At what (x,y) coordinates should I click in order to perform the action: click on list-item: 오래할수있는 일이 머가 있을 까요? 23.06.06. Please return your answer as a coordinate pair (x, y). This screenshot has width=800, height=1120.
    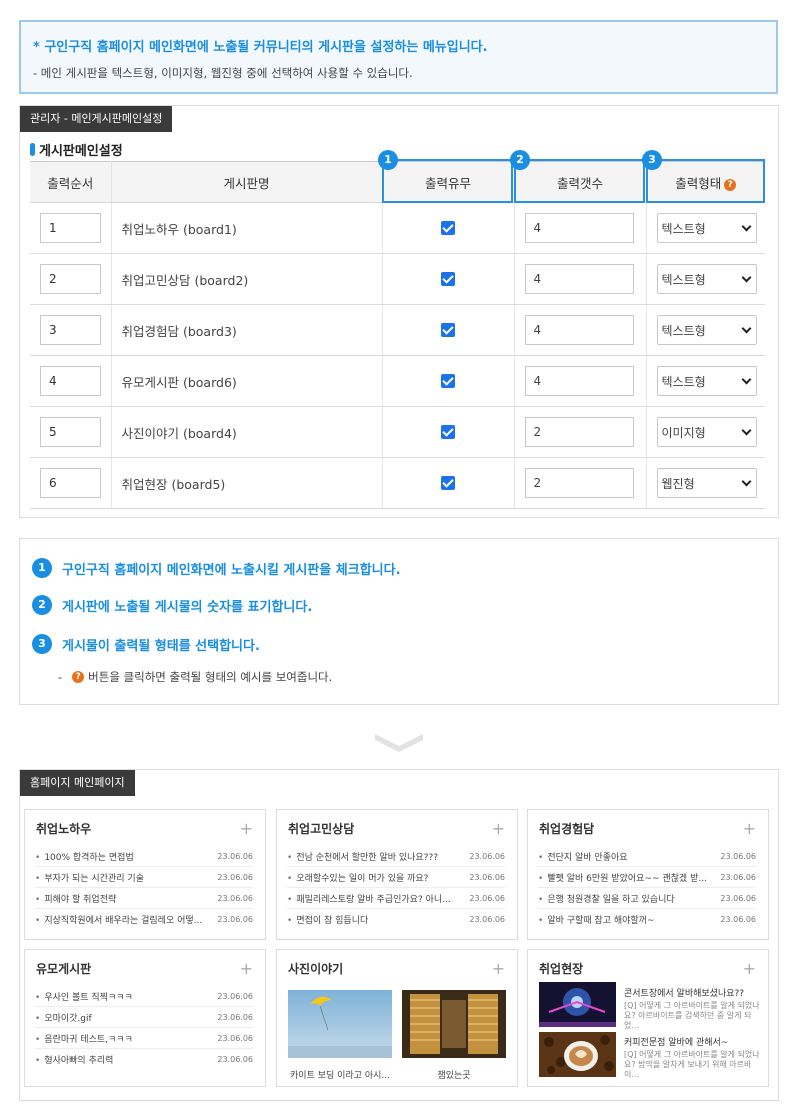
    Looking at the image, I should click on (396, 877).